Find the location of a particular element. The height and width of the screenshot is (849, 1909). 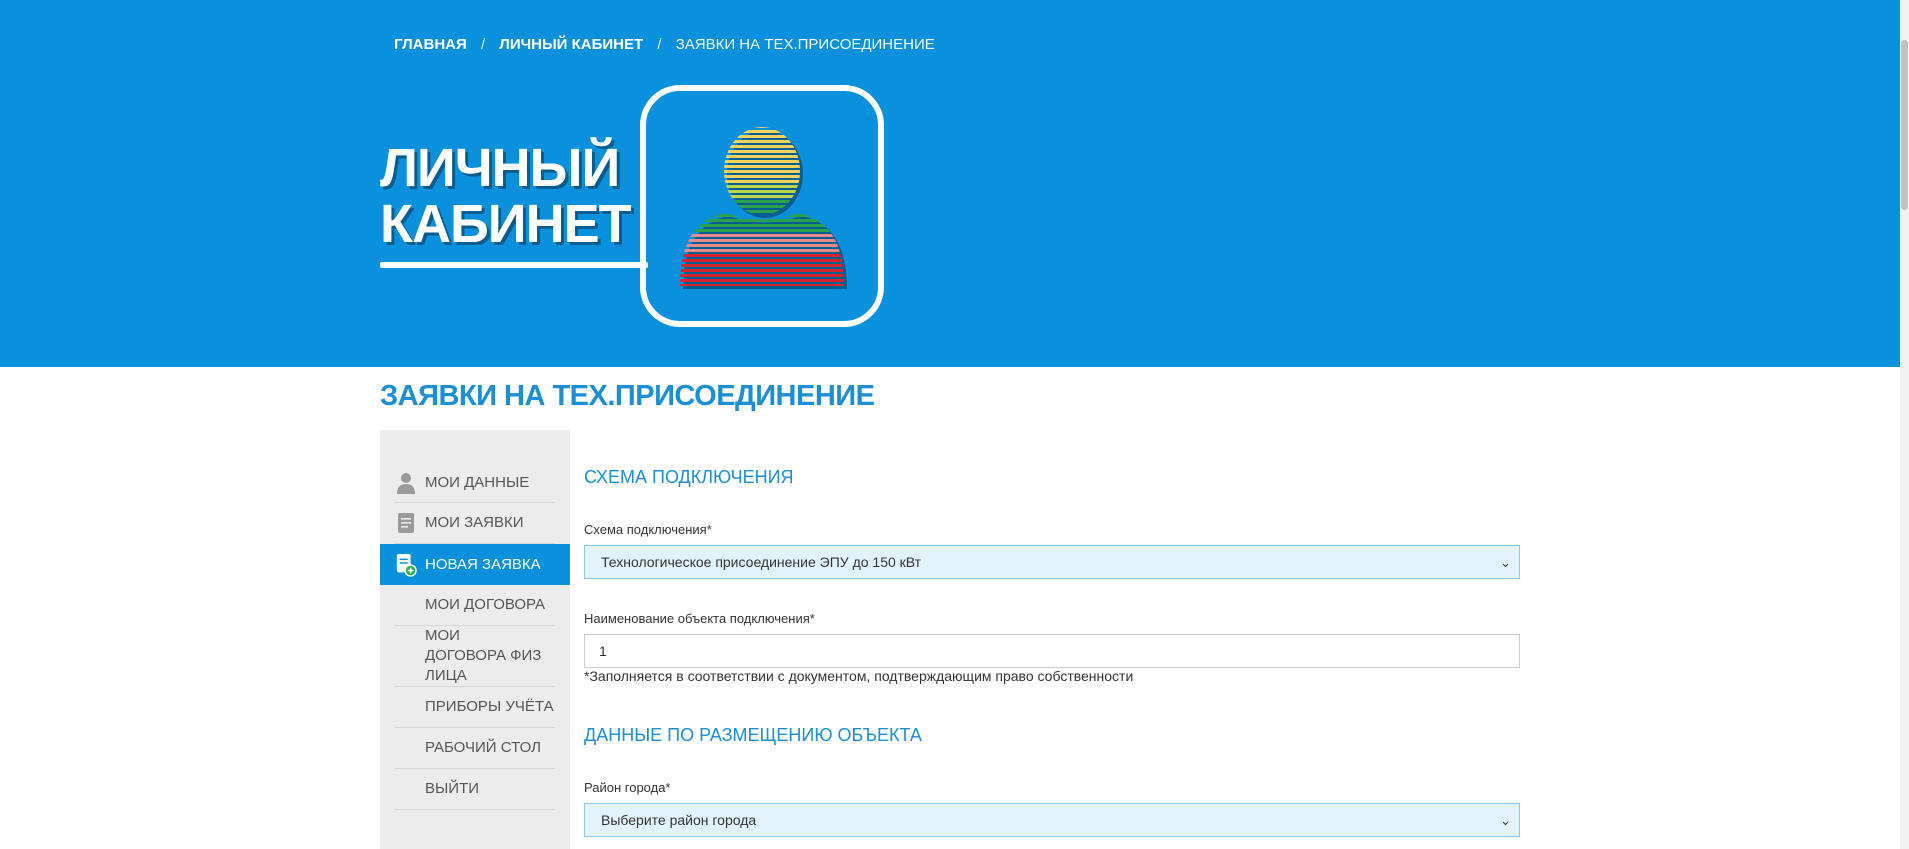

sidebar-item-label: ПРИБОРЫ УЧЁТА is located at coordinates (489, 706).